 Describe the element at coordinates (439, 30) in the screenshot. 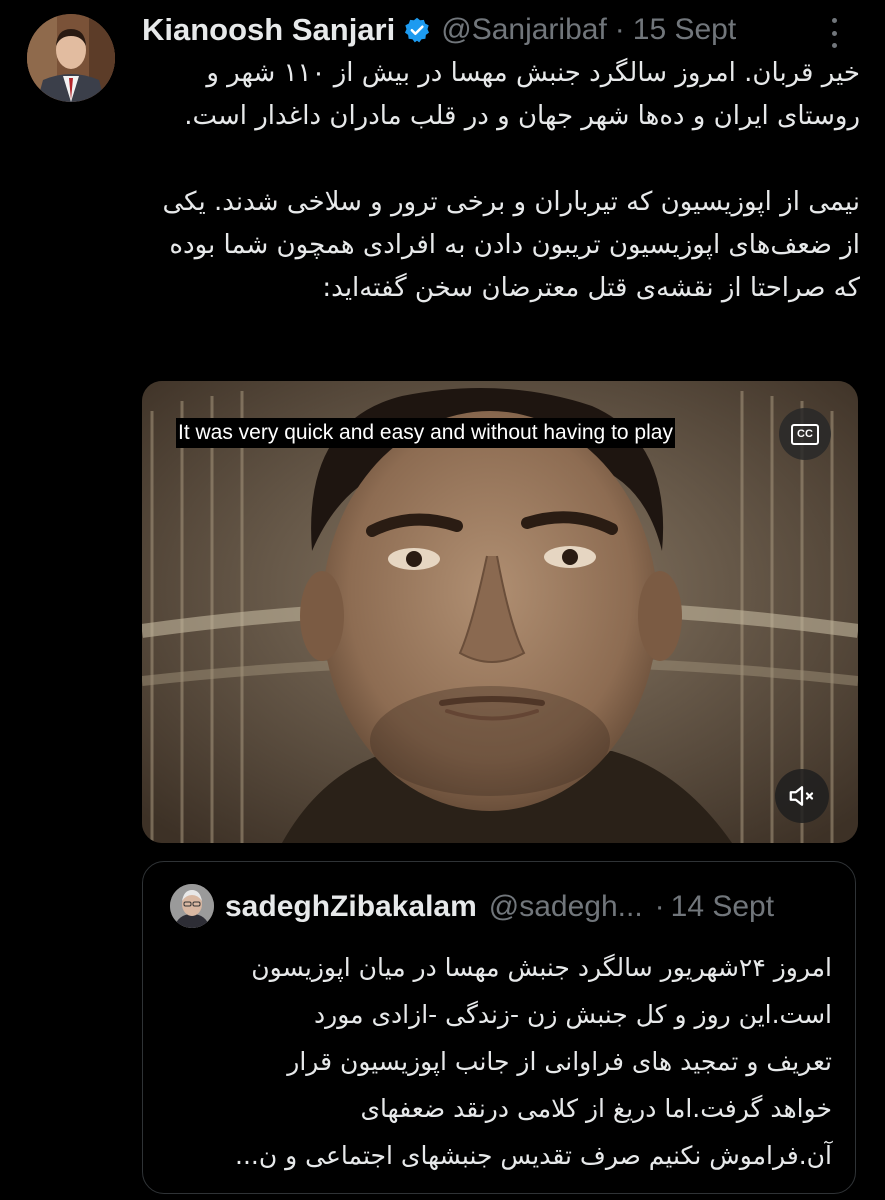

I see `tweet-header: Kianoosh Sanjari @Sanjaribaf · 15 Sept` at that location.